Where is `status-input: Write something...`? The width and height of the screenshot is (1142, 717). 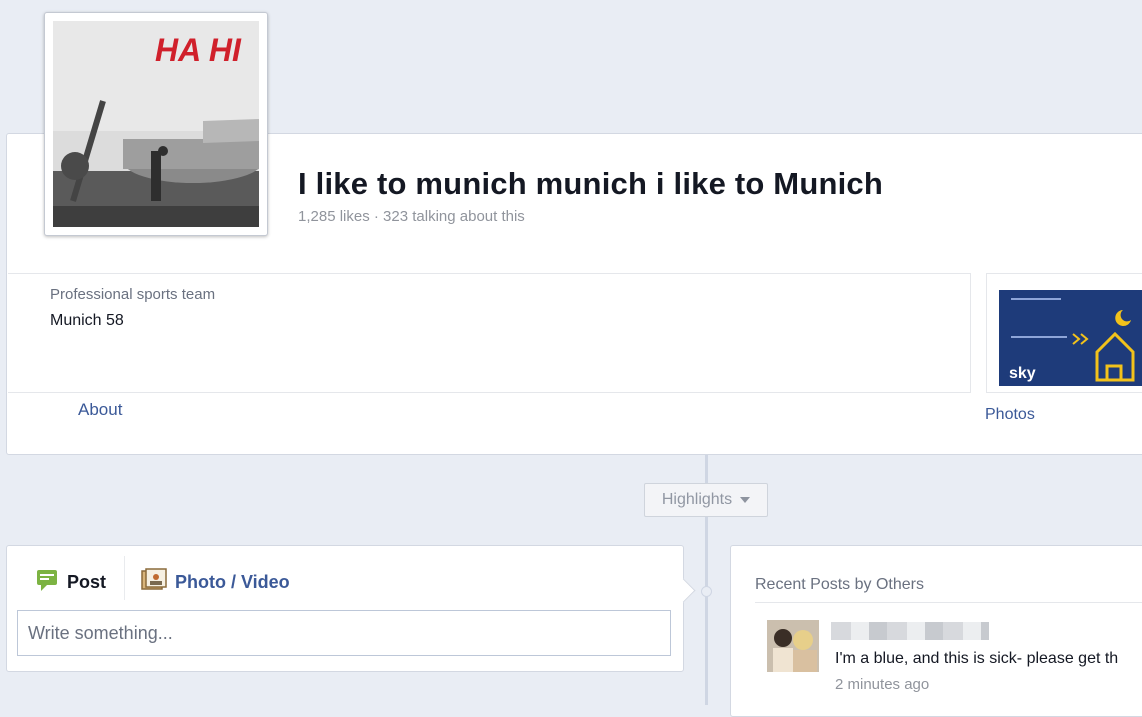
status-input: Write something... is located at coordinates (344, 633).